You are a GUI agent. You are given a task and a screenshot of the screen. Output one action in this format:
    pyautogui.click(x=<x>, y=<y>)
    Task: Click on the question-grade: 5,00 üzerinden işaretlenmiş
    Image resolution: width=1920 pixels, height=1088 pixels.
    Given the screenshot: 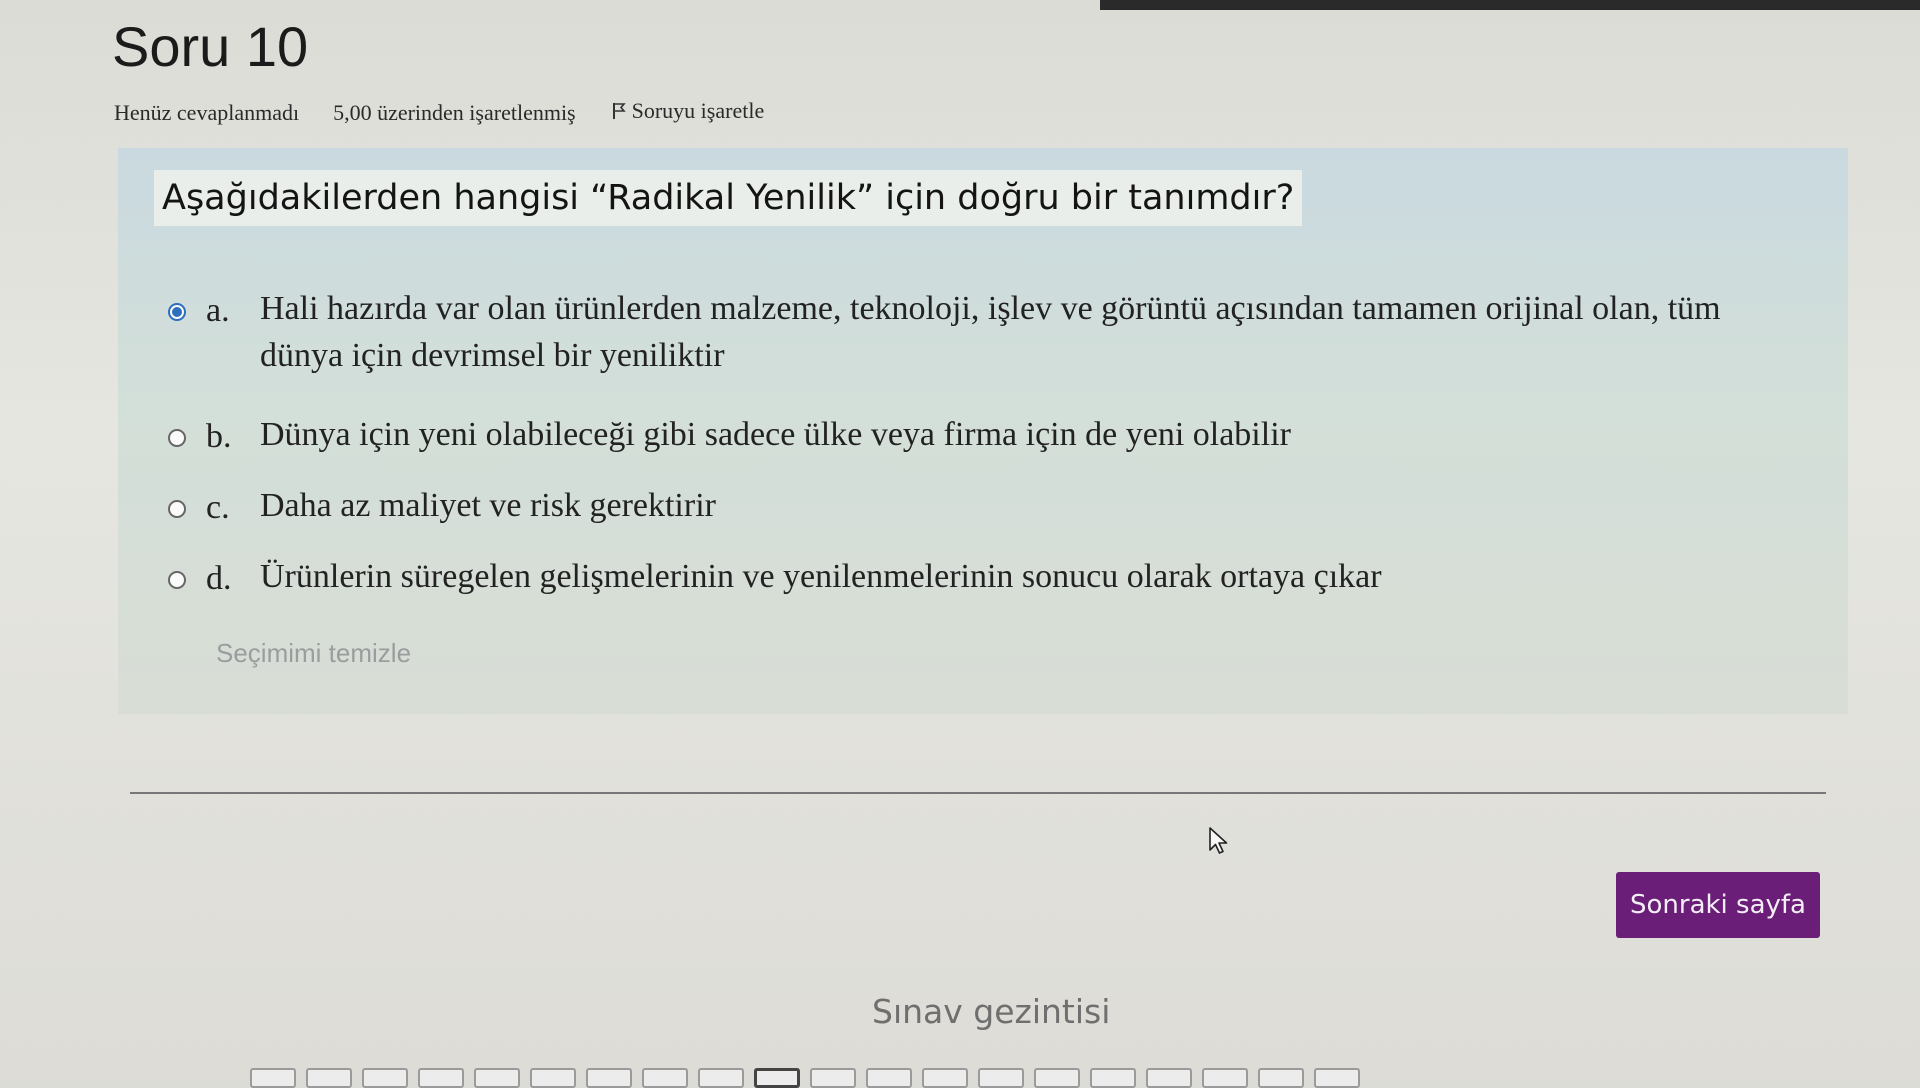 What is the action you would take?
    pyautogui.click(x=454, y=112)
    